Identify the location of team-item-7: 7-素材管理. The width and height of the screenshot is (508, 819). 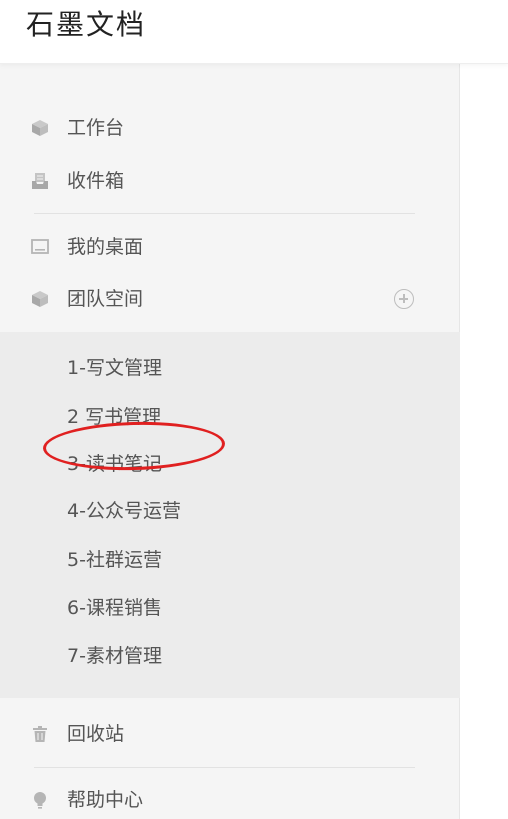
(230, 656).